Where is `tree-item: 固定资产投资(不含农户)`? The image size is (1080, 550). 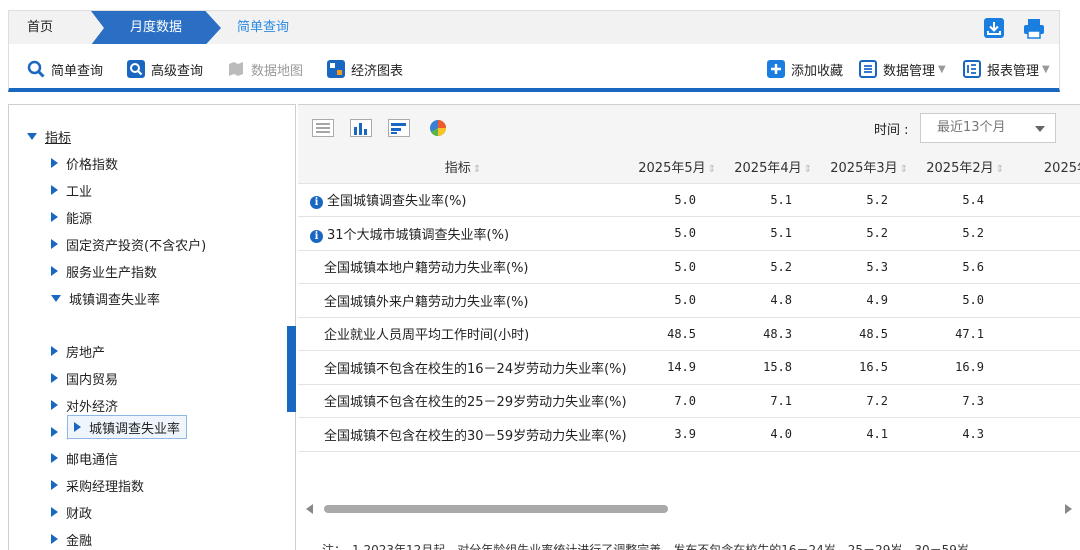
tree-item: 固定资产投资(不含农户) is located at coordinates (128, 244).